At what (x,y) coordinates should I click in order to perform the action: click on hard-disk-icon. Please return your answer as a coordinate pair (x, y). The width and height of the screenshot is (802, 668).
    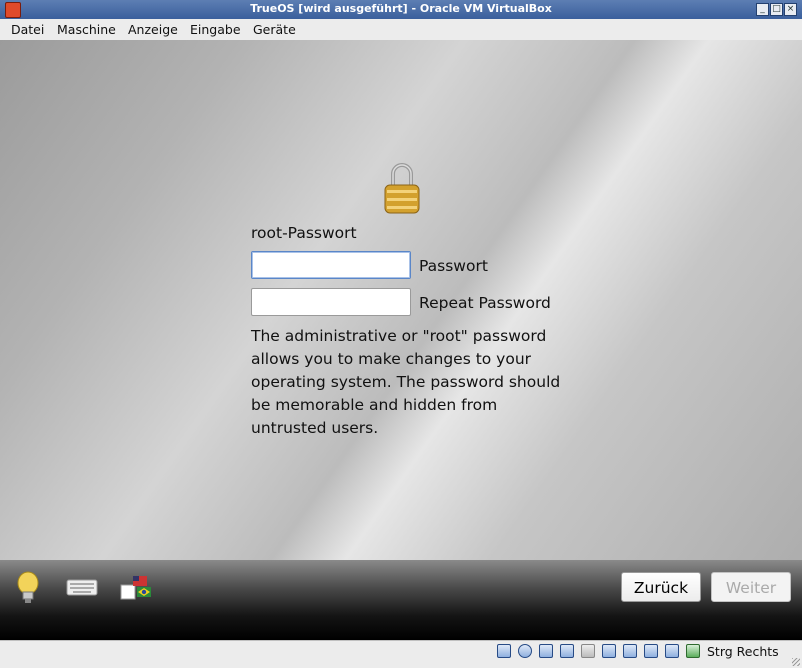
    Looking at the image, I should click on (504, 651).